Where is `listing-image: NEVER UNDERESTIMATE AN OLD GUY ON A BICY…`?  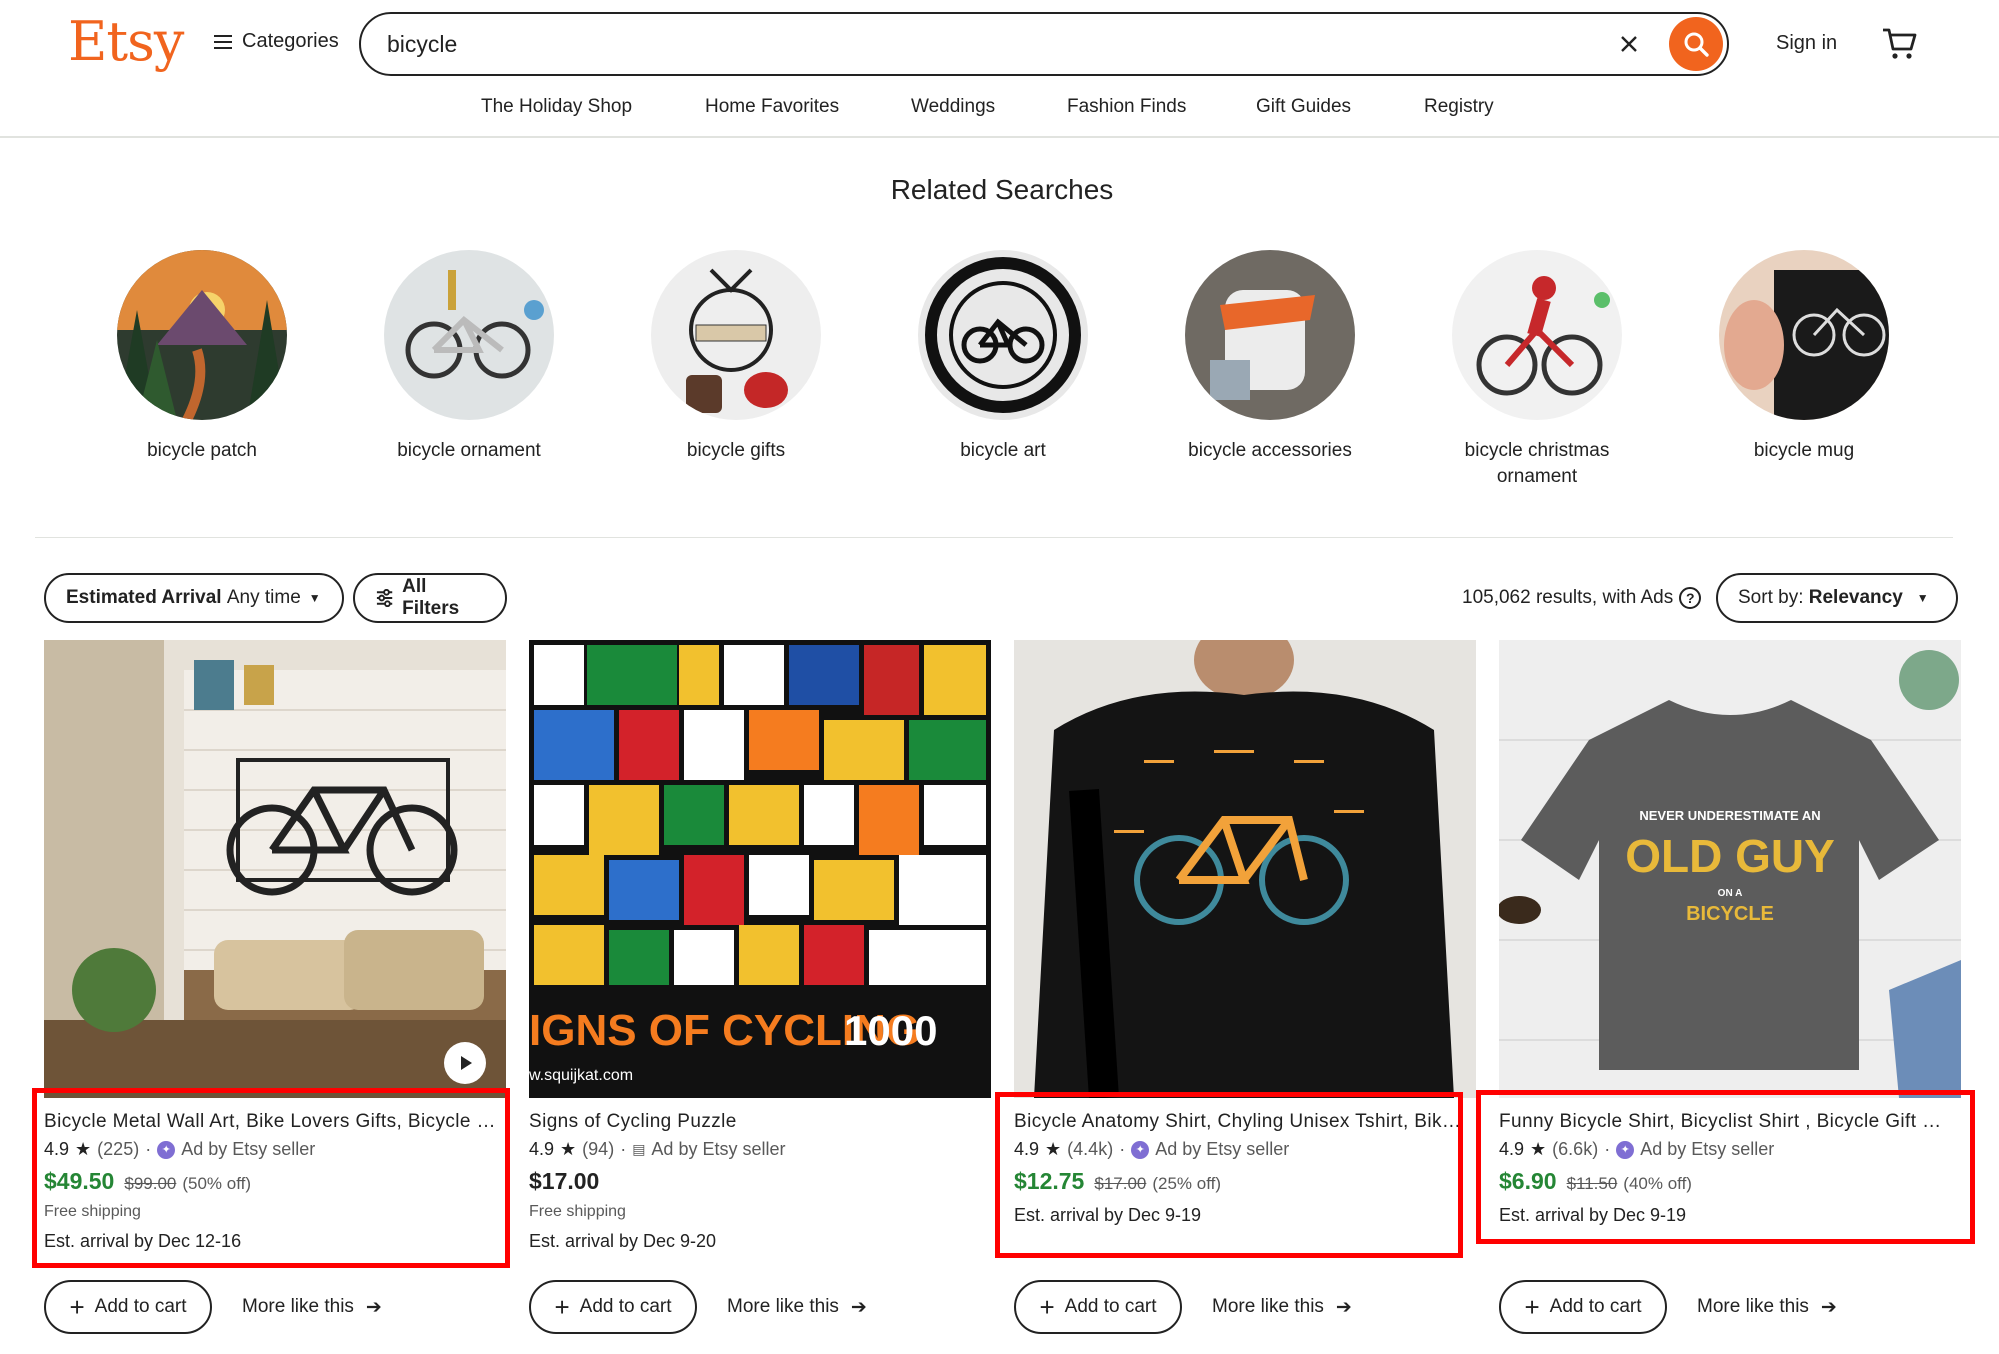 listing-image: NEVER UNDERESTIMATE AN OLD GUY ON A BICY… is located at coordinates (1730, 869).